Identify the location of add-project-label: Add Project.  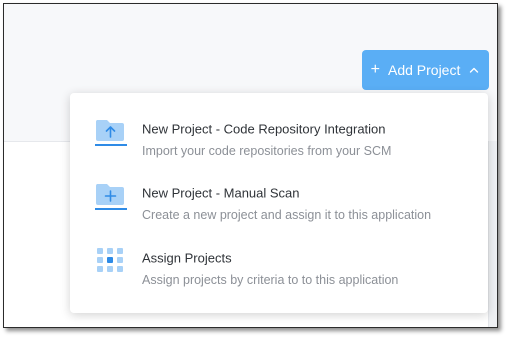
(424, 70).